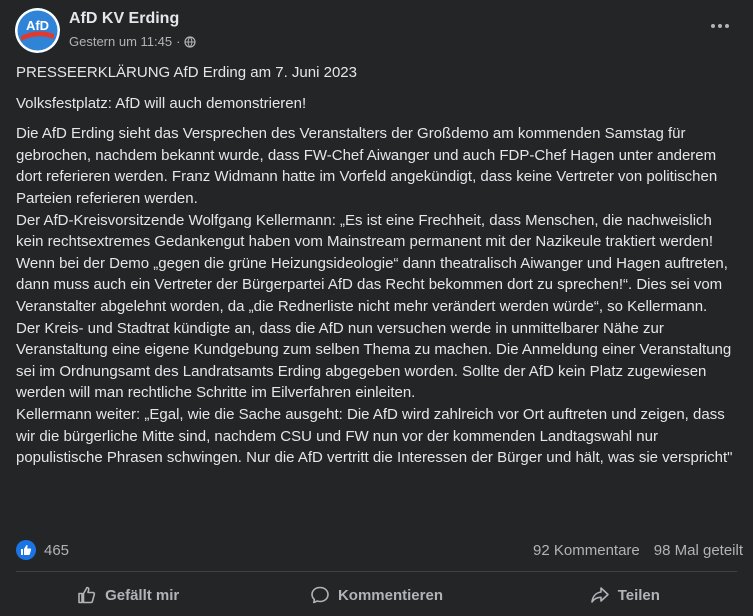 Image resolution: width=753 pixels, height=616 pixels. Describe the element at coordinates (390, 595) in the screenshot. I see `comment-button-label: Kommentieren` at that location.